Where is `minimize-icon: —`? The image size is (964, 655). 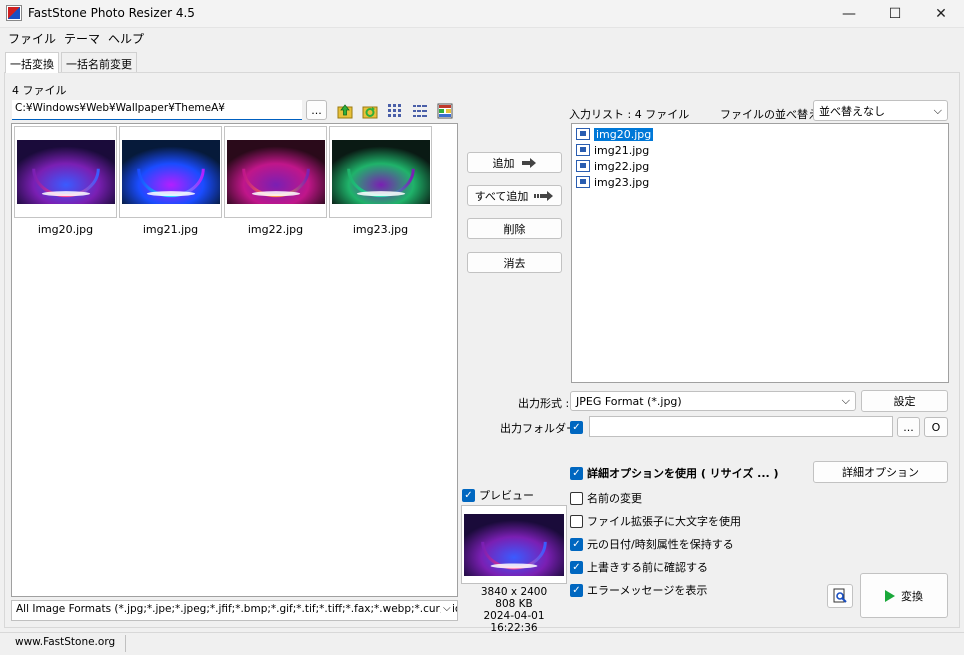
minimize-icon: — is located at coordinates (849, 14).